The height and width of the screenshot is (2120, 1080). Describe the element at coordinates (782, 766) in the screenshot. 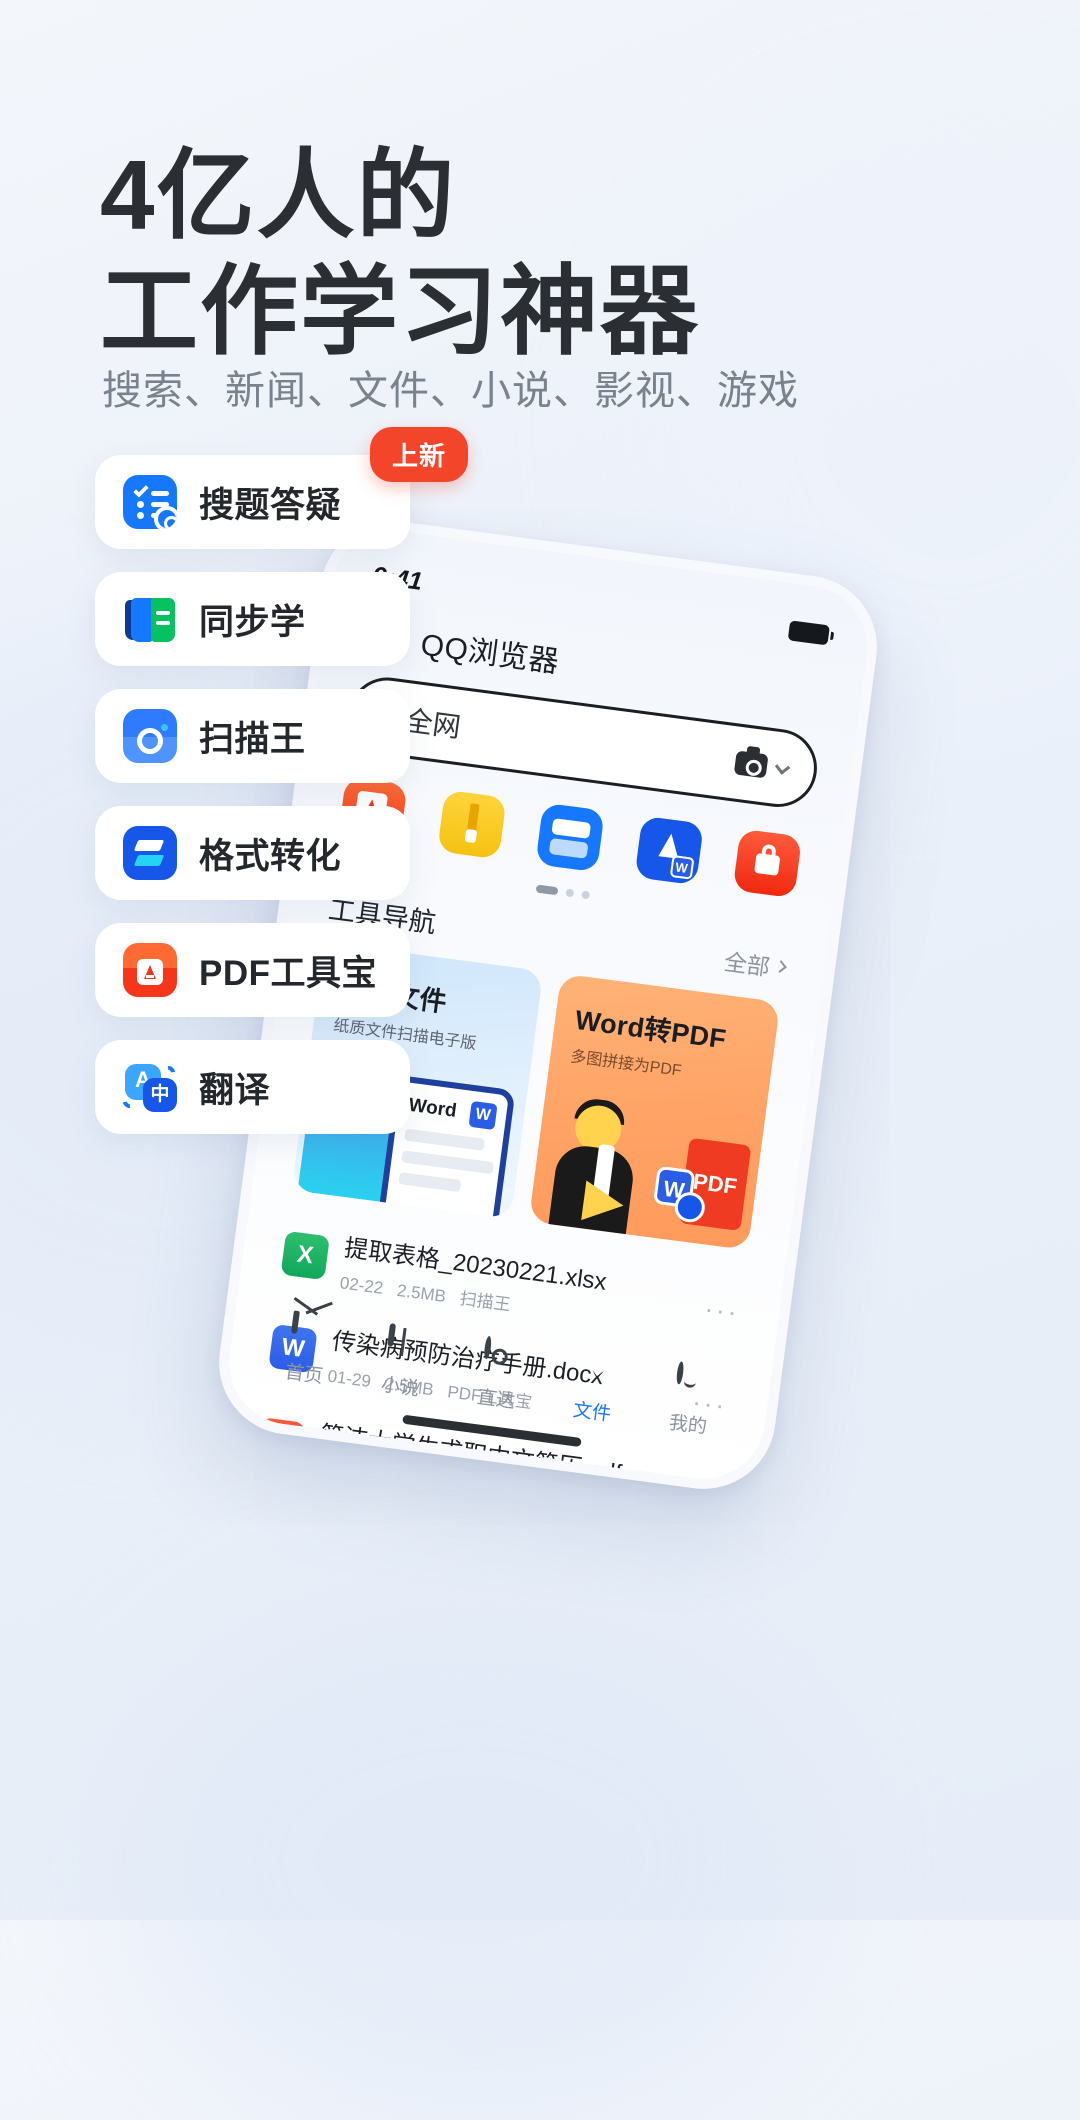

I see `chevron-down-icon` at that location.